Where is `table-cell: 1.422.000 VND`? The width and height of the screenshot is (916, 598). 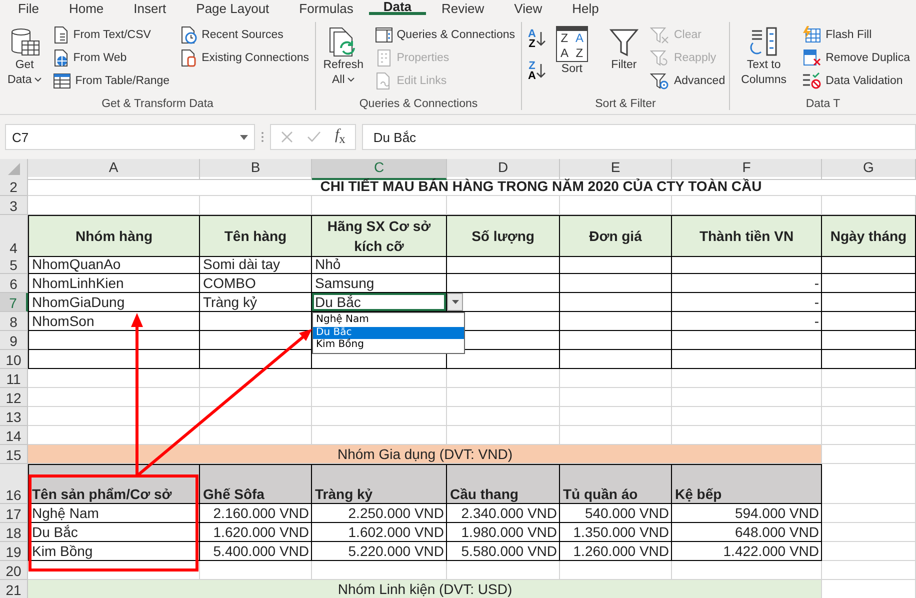 table-cell: 1.422.000 VND is located at coordinates (747, 551).